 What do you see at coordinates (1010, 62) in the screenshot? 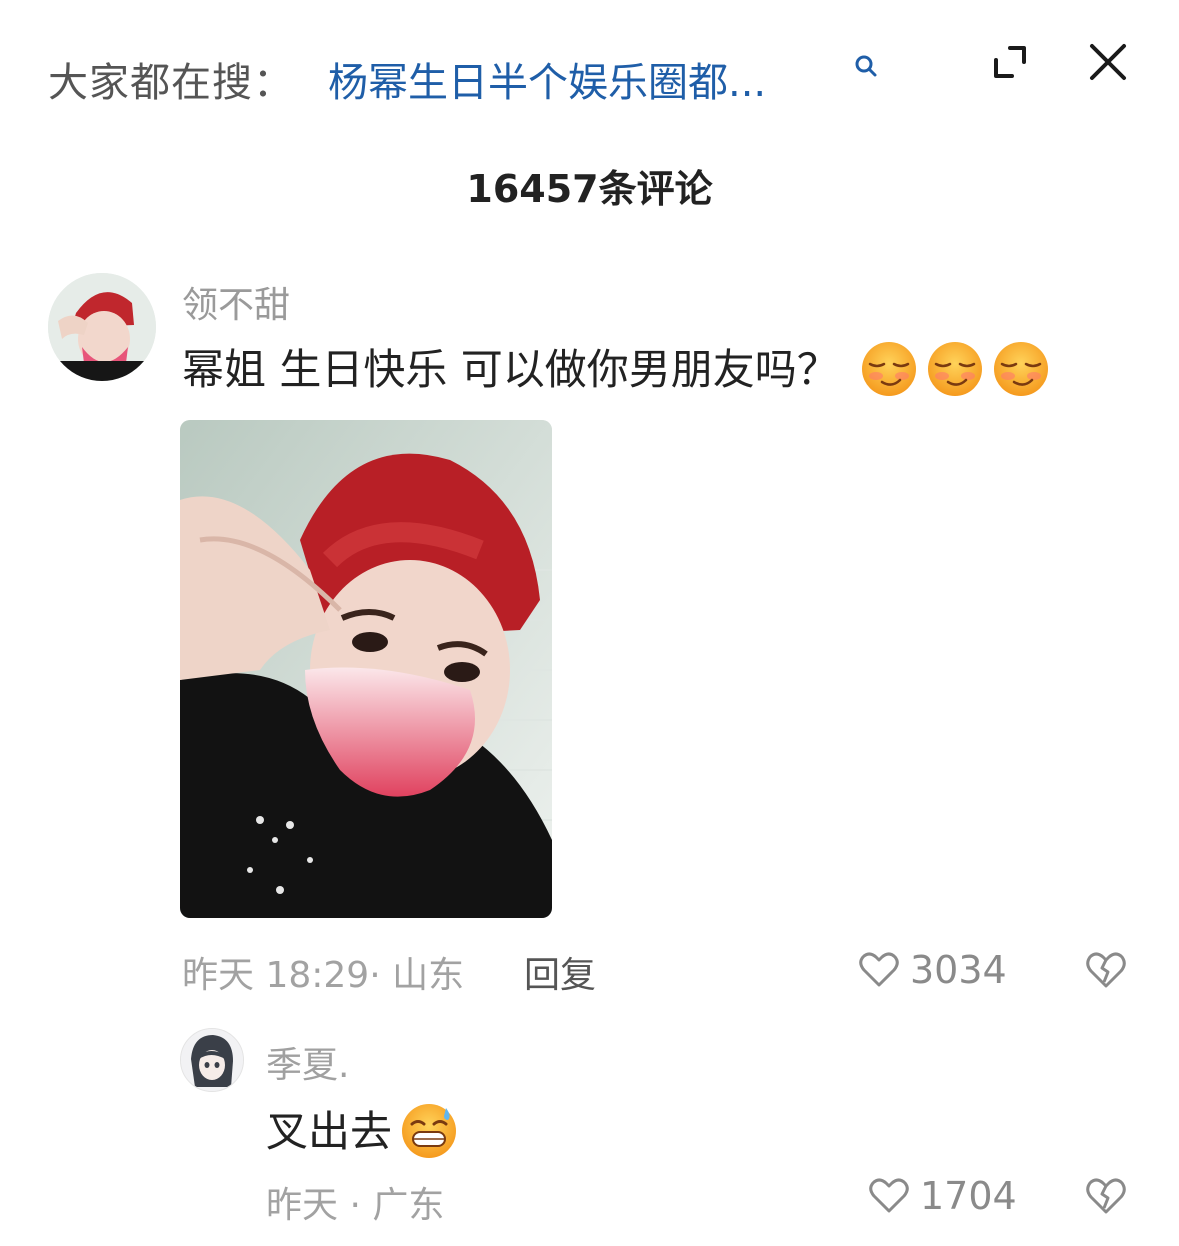
I see `expand-icon` at bounding box center [1010, 62].